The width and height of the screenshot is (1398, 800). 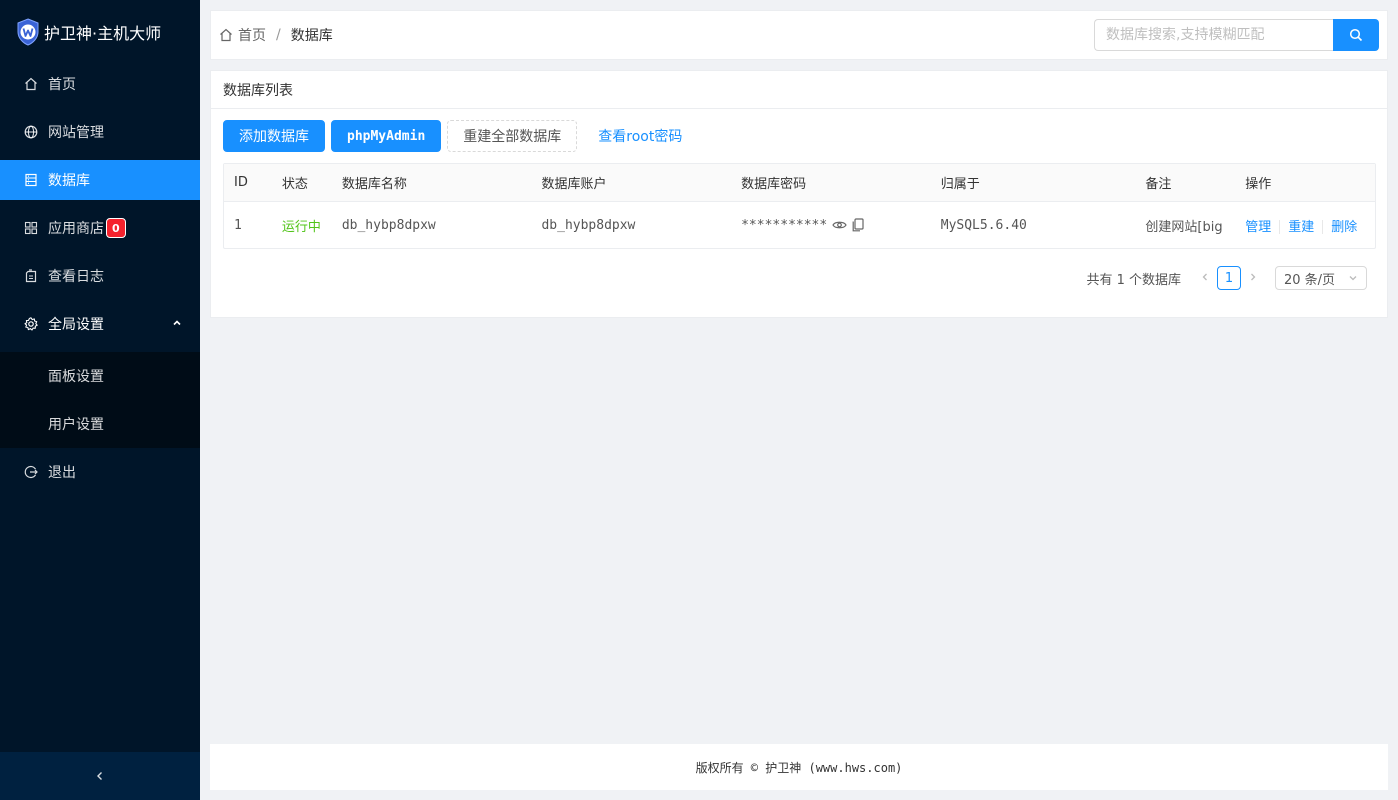 What do you see at coordinates (76, 425) in the screenshot?
I see `sidebar-item-label: 用户设置` at bounding box center [76, 425].